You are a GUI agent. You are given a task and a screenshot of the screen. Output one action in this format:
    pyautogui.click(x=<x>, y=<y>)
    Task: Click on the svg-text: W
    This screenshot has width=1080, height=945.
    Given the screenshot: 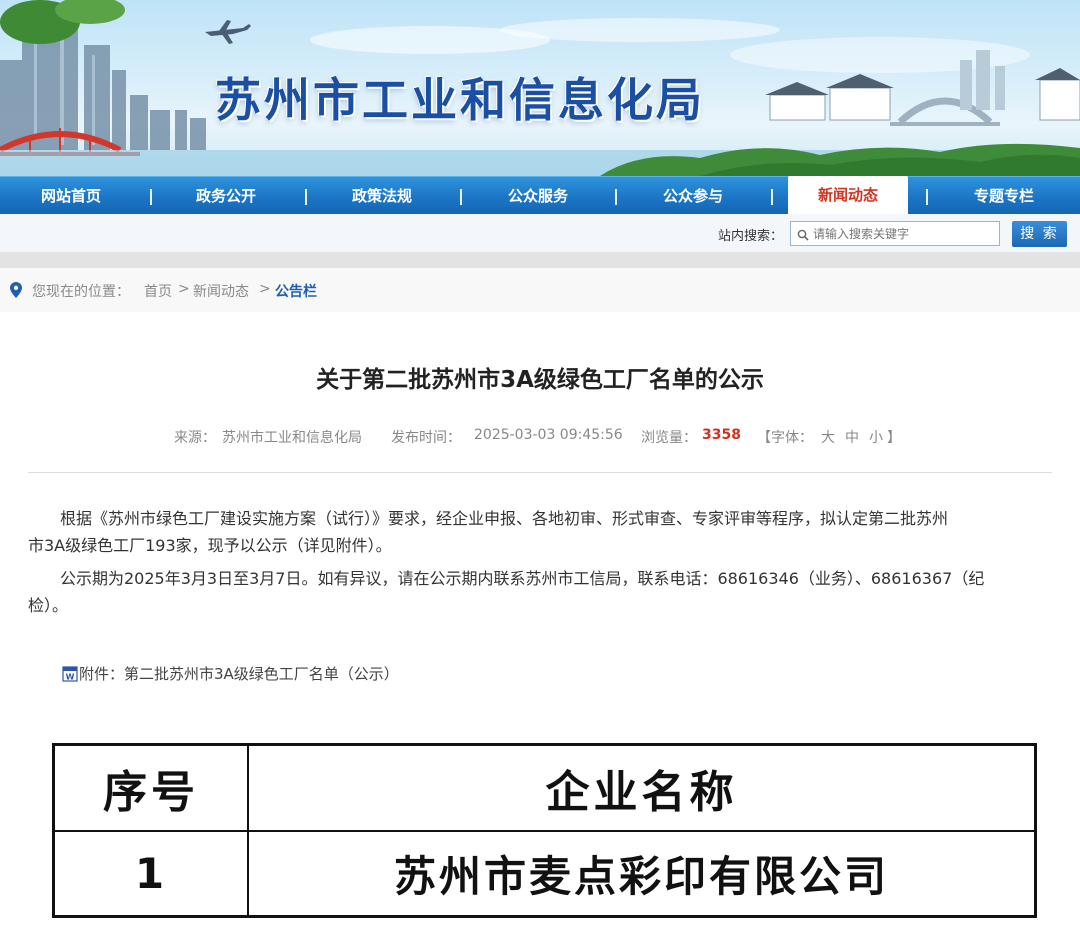 What is the action you would take?
    pyautogui.click(x=70, y=677)
    